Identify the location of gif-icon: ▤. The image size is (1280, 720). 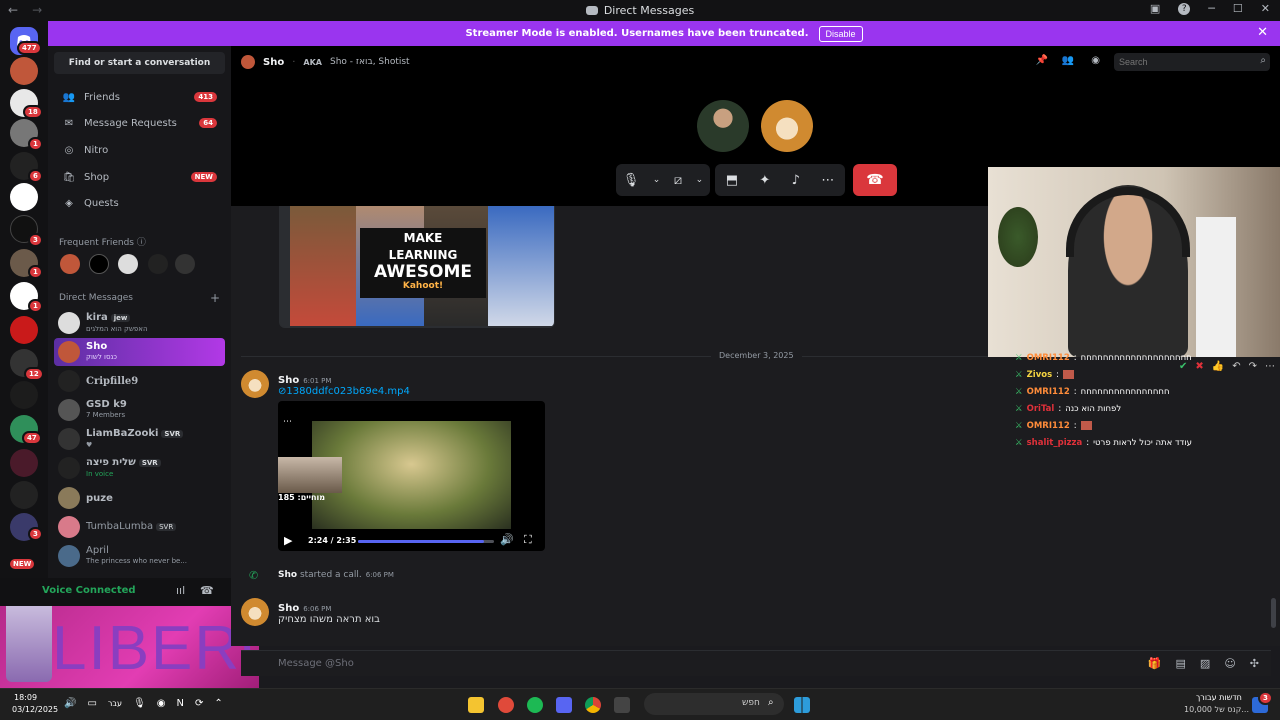
(1181, 663).